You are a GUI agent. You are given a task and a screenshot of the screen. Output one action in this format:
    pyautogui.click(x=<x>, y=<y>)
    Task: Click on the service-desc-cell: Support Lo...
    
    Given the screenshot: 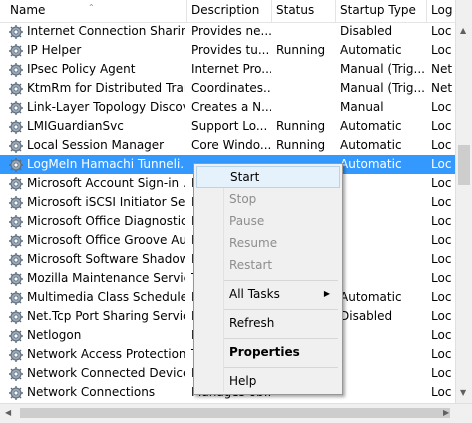 What is the action you would take?
    pyautogui.click(x=229, y=126)
    